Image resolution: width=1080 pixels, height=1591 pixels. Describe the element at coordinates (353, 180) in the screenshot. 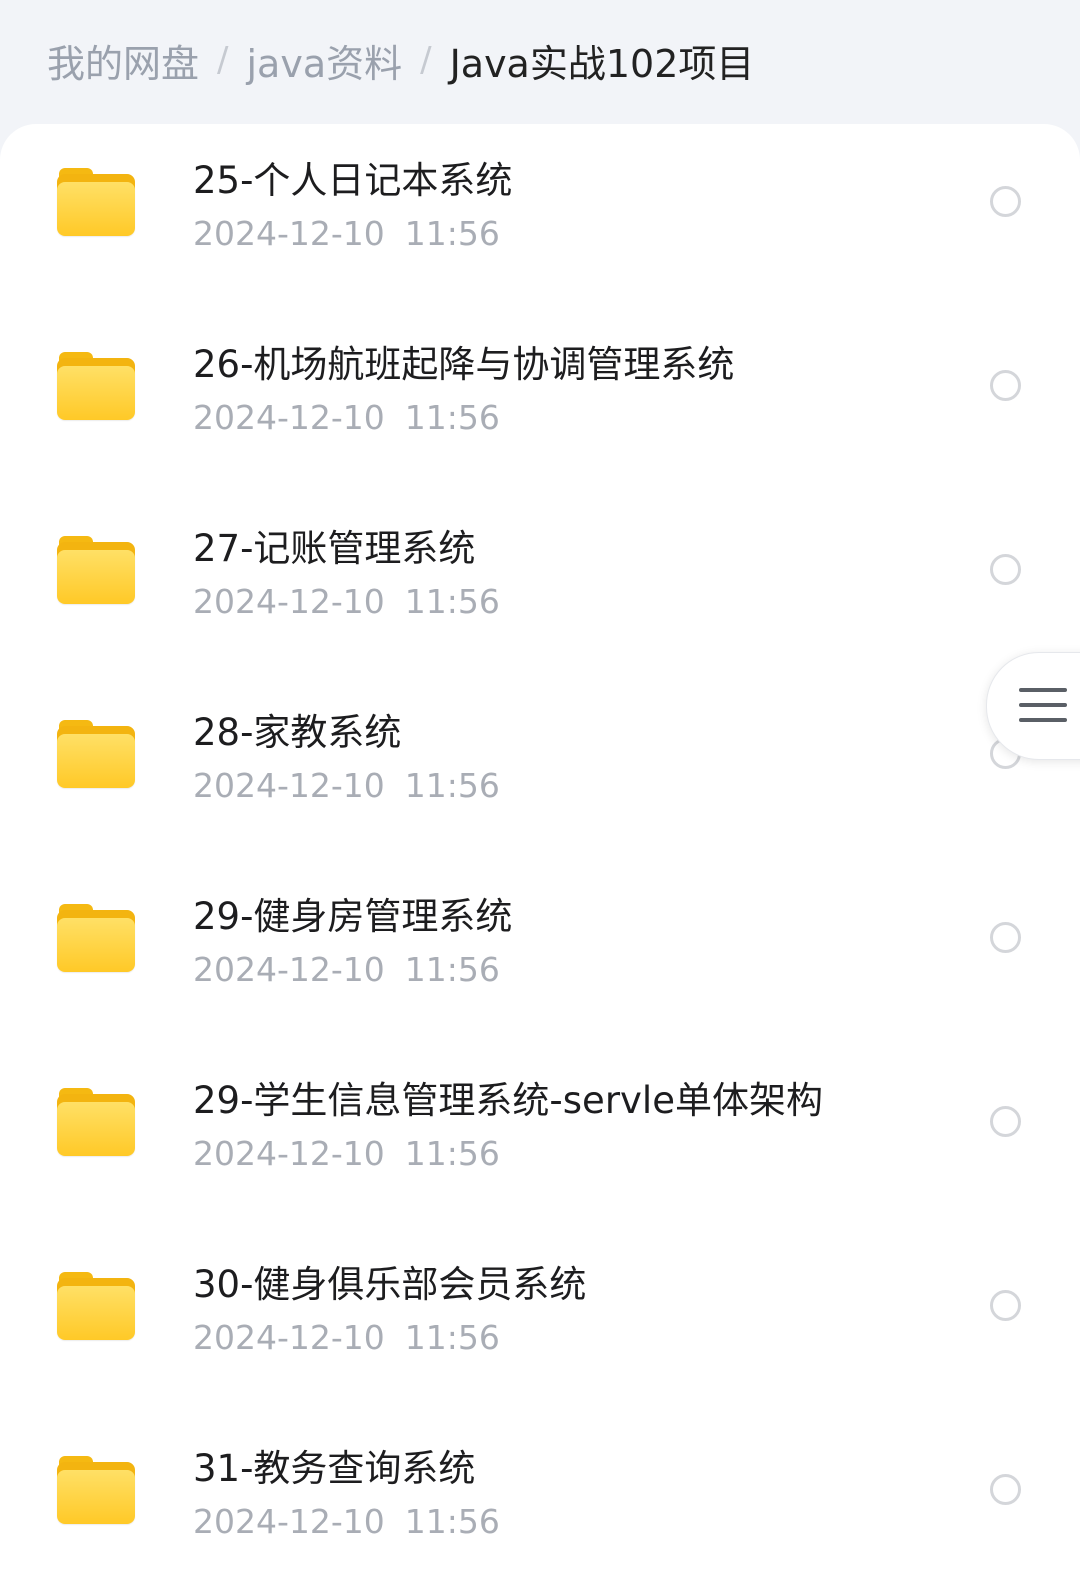

I see `file-name: 25-个人日记本系统` at that location.